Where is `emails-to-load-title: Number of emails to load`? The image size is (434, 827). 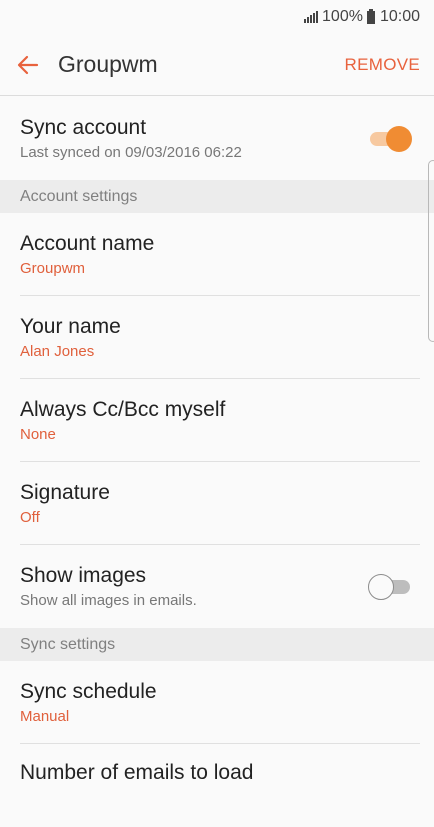 emails-to-load-title: Number of emails to load is located at coordinates (137, 772).